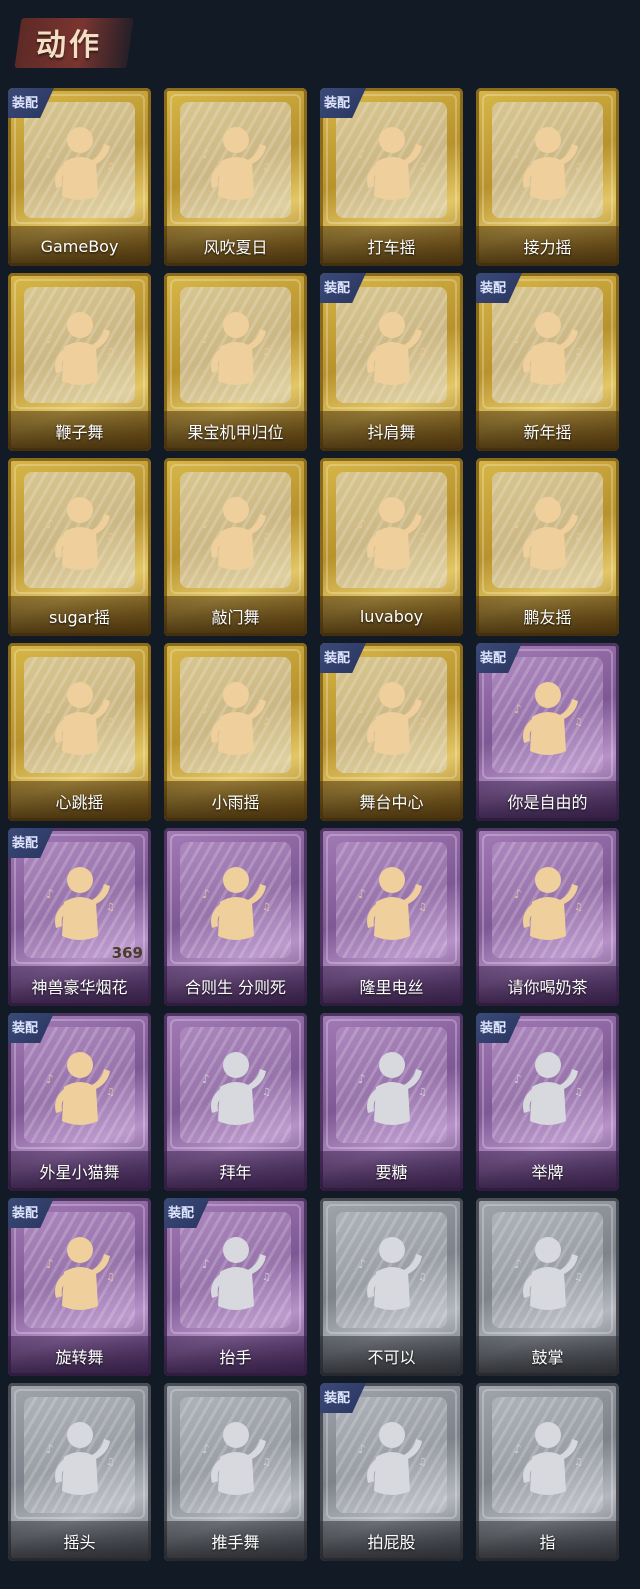  I want to click on emote-card: ♪ ♫ 装配心跳摇, so click(79, 732).